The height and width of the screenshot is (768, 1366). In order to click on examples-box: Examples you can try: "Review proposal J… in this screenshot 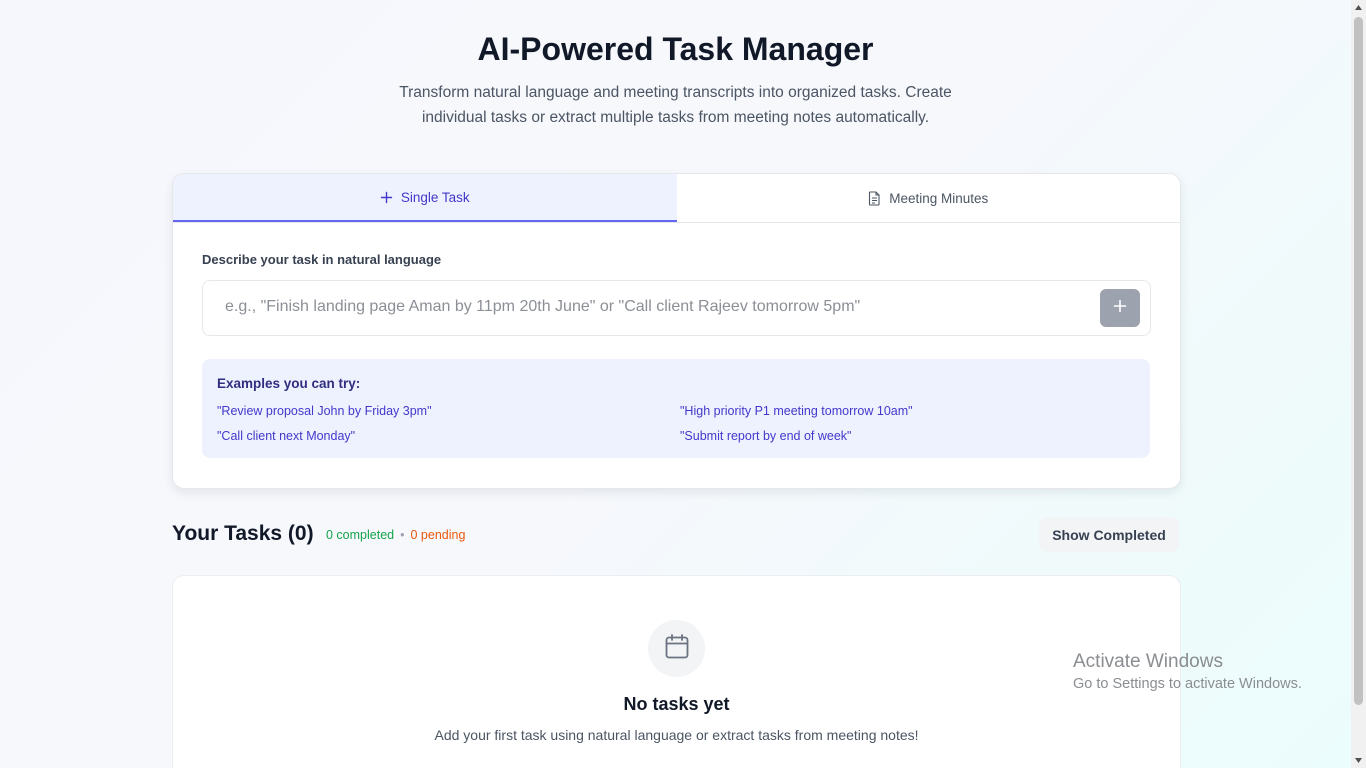, I will do `click(676, 408)`.